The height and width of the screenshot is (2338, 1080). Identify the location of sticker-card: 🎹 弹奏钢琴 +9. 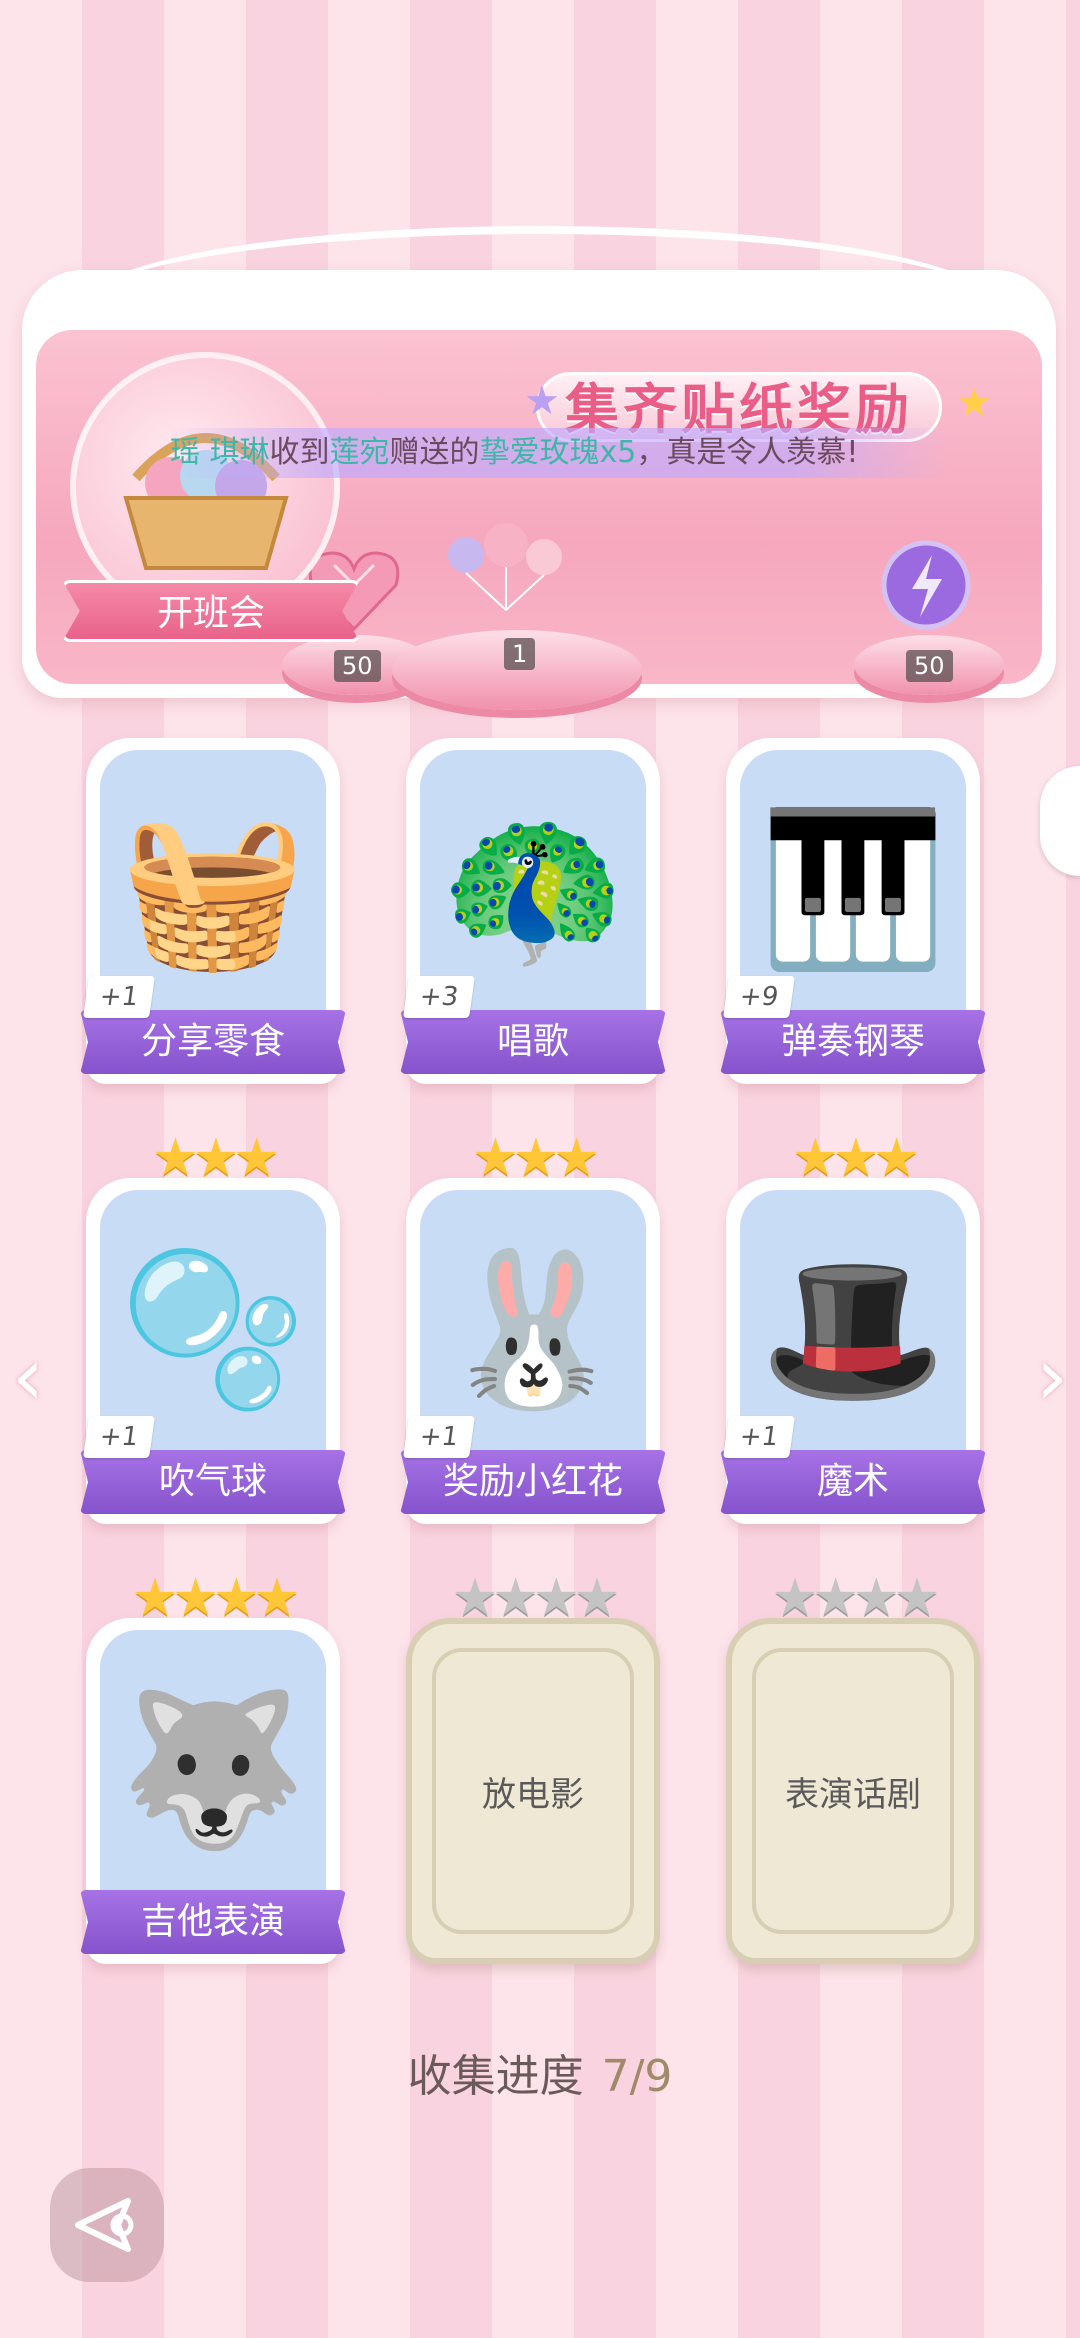
(853, 906).